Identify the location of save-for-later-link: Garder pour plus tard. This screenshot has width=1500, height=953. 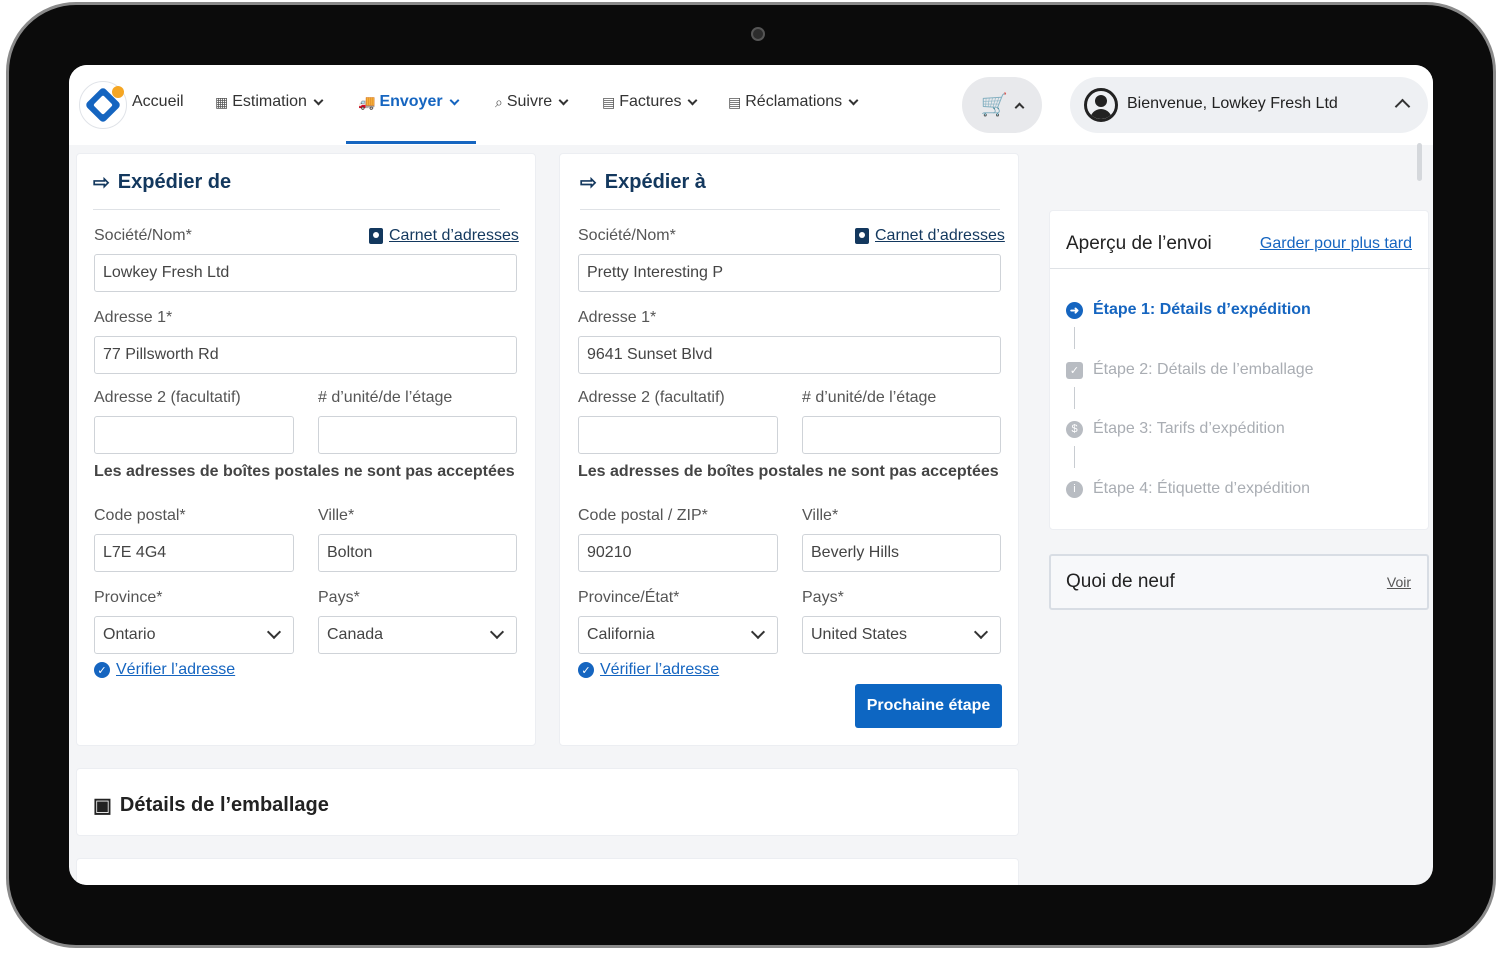
(1336, 244).